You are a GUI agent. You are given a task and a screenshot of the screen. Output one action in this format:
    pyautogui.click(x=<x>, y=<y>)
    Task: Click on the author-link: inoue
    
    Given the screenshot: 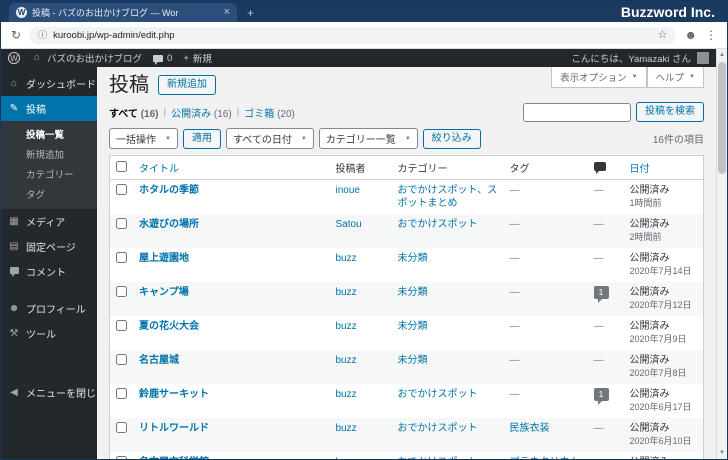 What is the action you would take?
    pyautogui.click(x=348, y=190)
    